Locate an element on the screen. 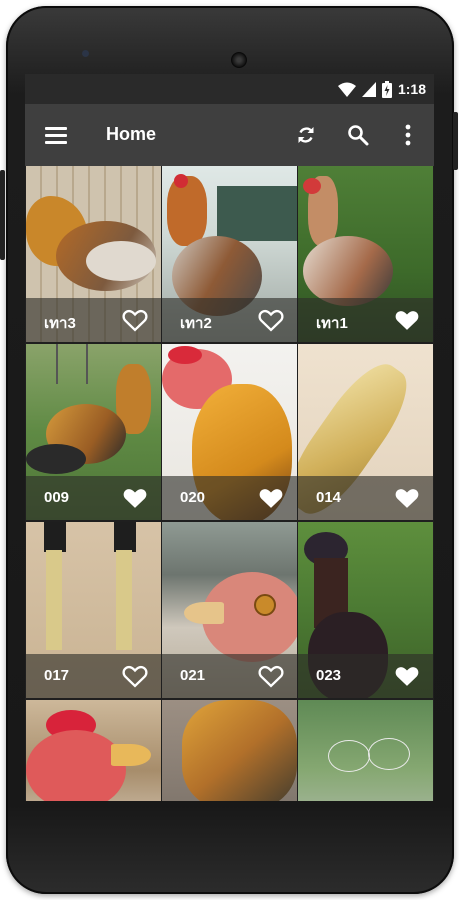 The width and height of the screenshot is (459, 900). tile-label: เทา3 is located at coordinates (60, 323).